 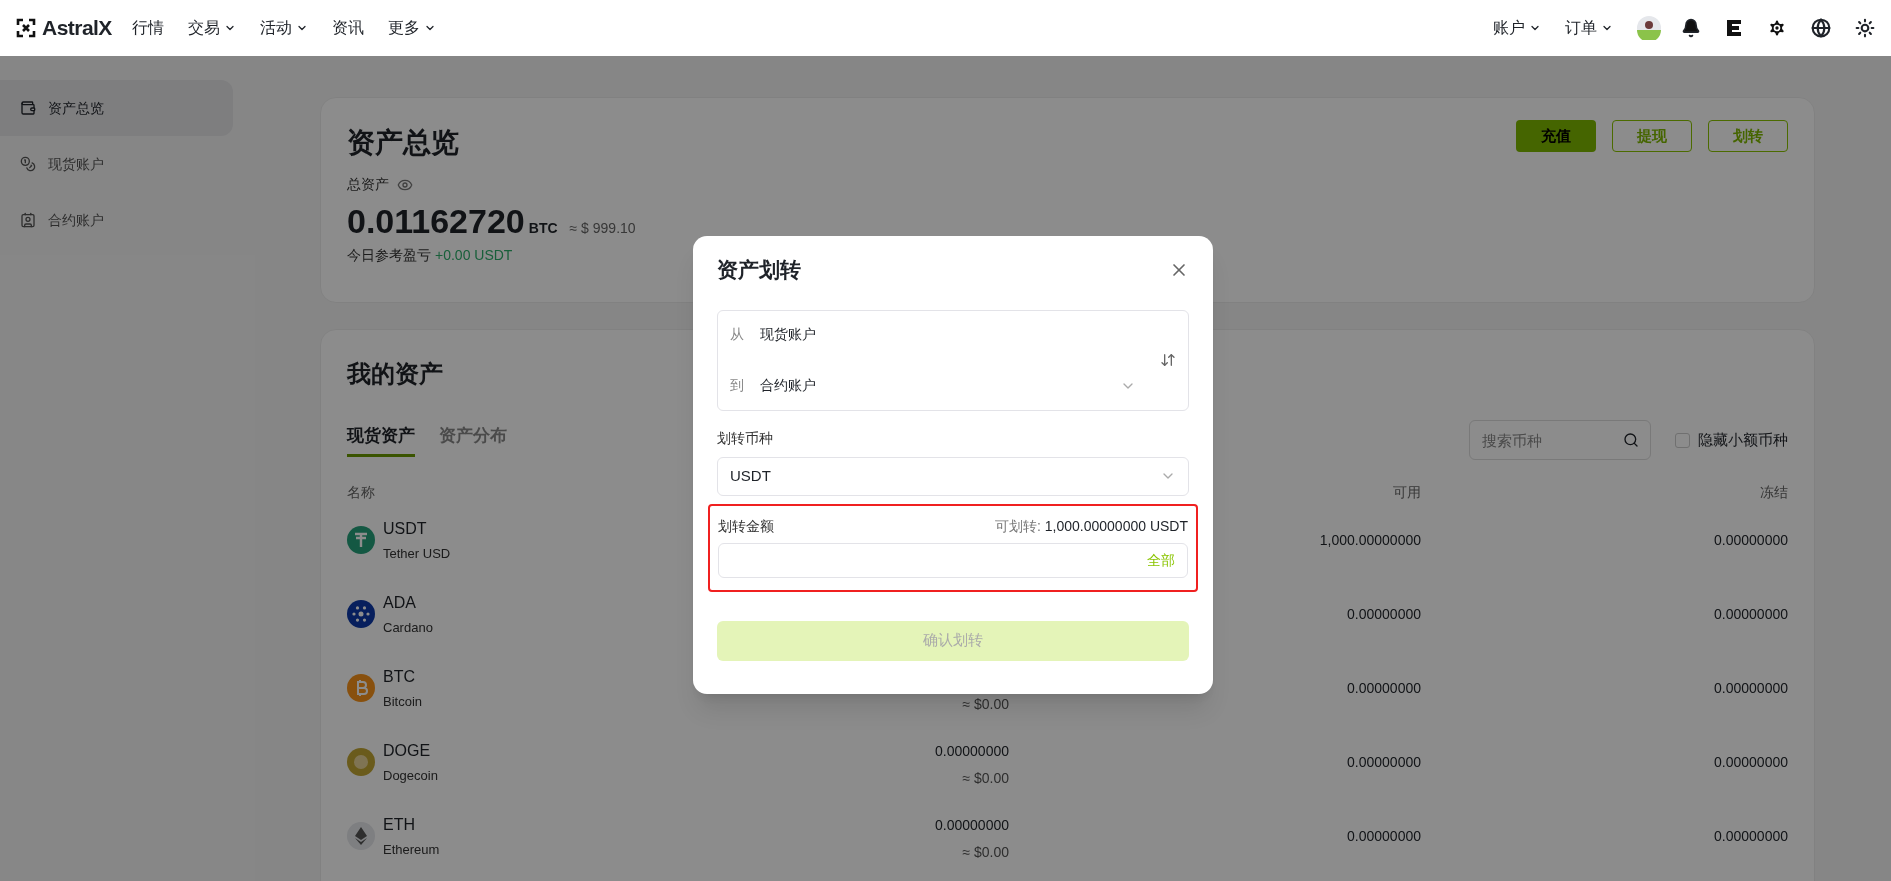 I want to click on nav-item: 交易, so click(x=211, y=28).